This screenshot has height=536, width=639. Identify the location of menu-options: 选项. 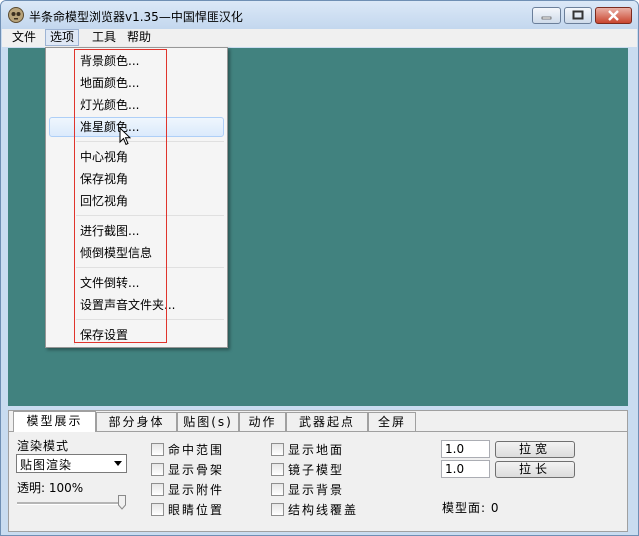
(62, 37).